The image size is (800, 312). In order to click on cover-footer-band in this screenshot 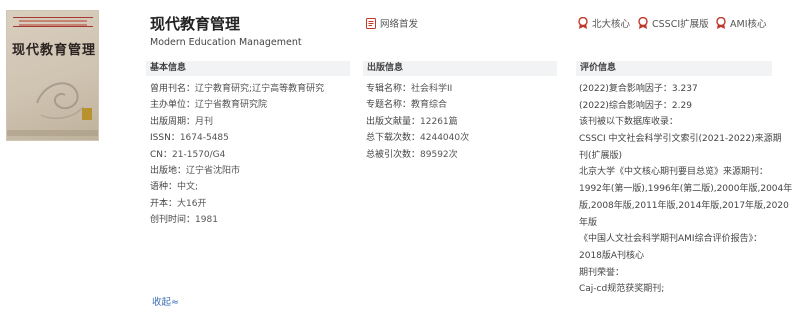, I will do `click(52, 133)`.